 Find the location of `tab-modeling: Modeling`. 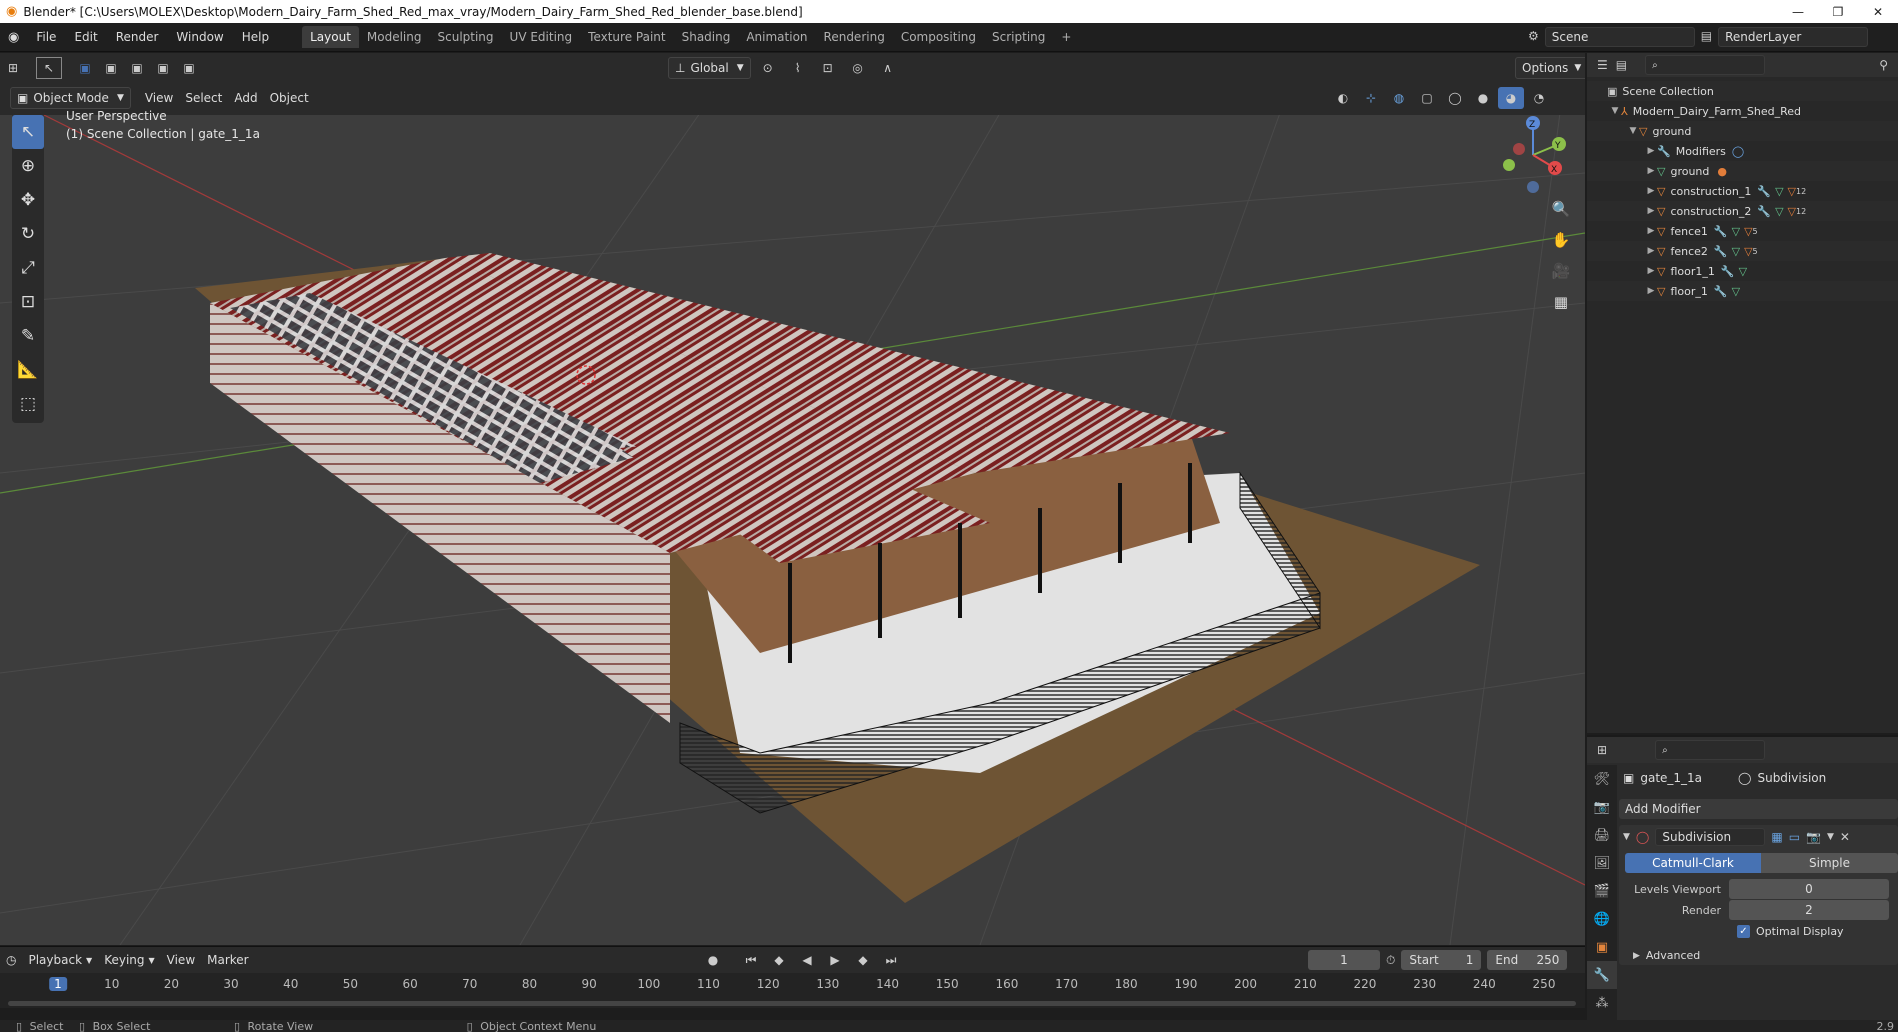

tab-modeling: Modeling is located at coordinates (394, 37).